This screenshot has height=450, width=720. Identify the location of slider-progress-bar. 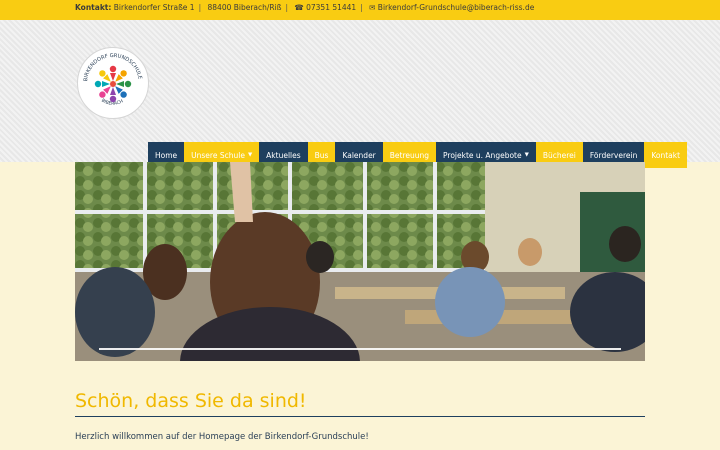
(360, 349).